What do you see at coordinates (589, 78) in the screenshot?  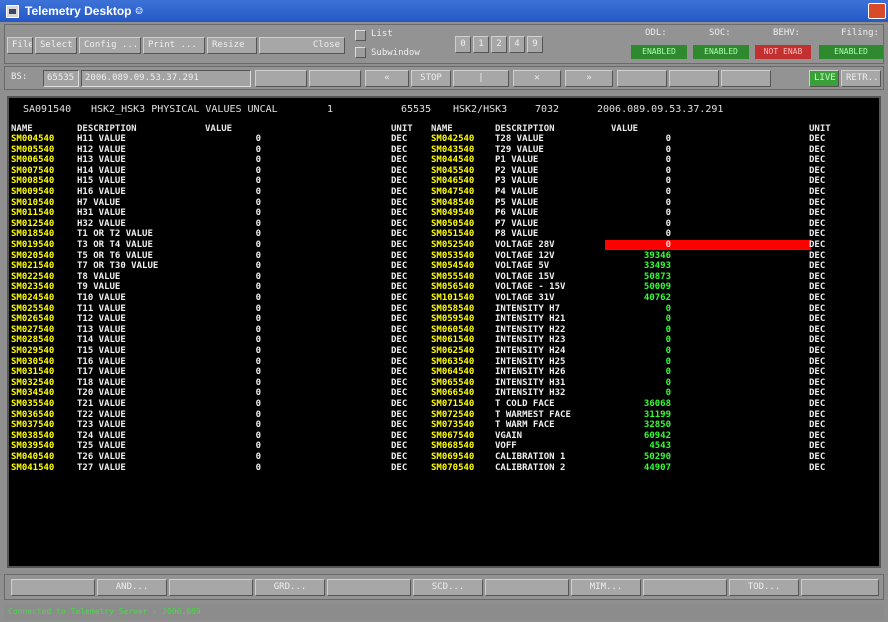 I see `next-button: »` at bounding box center [589, 78].